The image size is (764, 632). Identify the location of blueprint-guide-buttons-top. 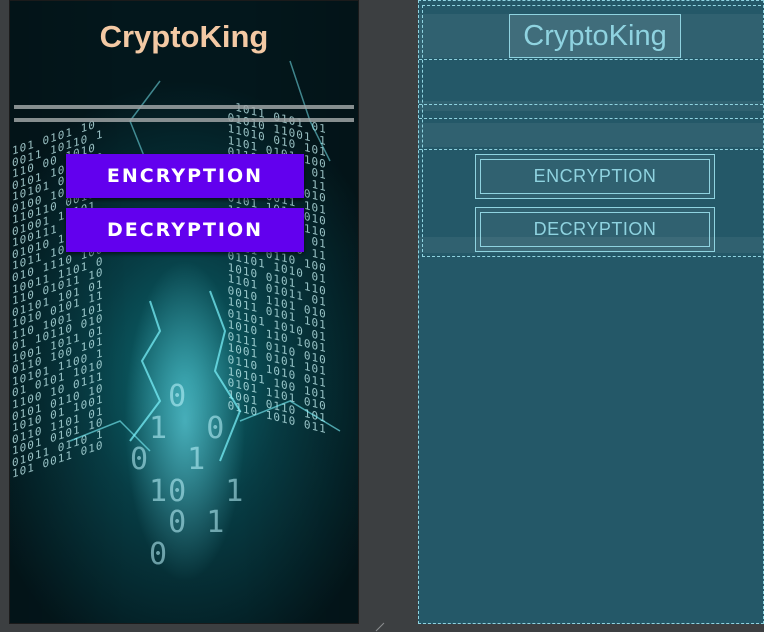
(591, 149).